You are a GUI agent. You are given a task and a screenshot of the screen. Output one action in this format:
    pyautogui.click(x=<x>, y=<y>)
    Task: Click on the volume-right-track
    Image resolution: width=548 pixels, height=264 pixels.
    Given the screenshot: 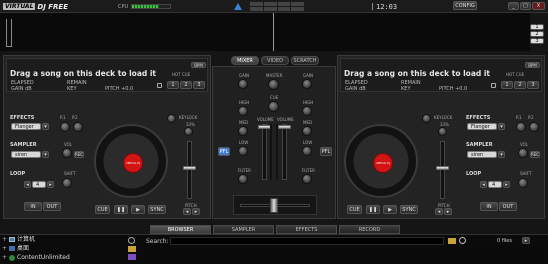 What is the action you would take?
    pyautogui.click(x=284, y=152)
    